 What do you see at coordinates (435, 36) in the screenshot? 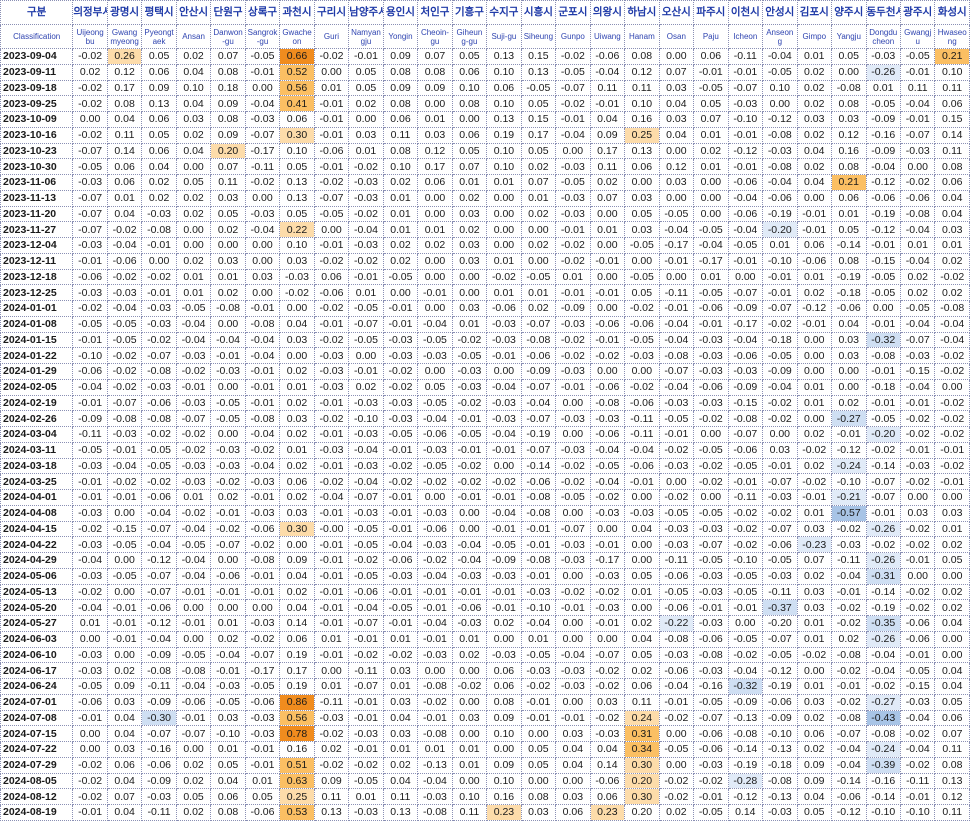
I see `region-header-en: Cheoin- gu` at bounding box center [435, 36].